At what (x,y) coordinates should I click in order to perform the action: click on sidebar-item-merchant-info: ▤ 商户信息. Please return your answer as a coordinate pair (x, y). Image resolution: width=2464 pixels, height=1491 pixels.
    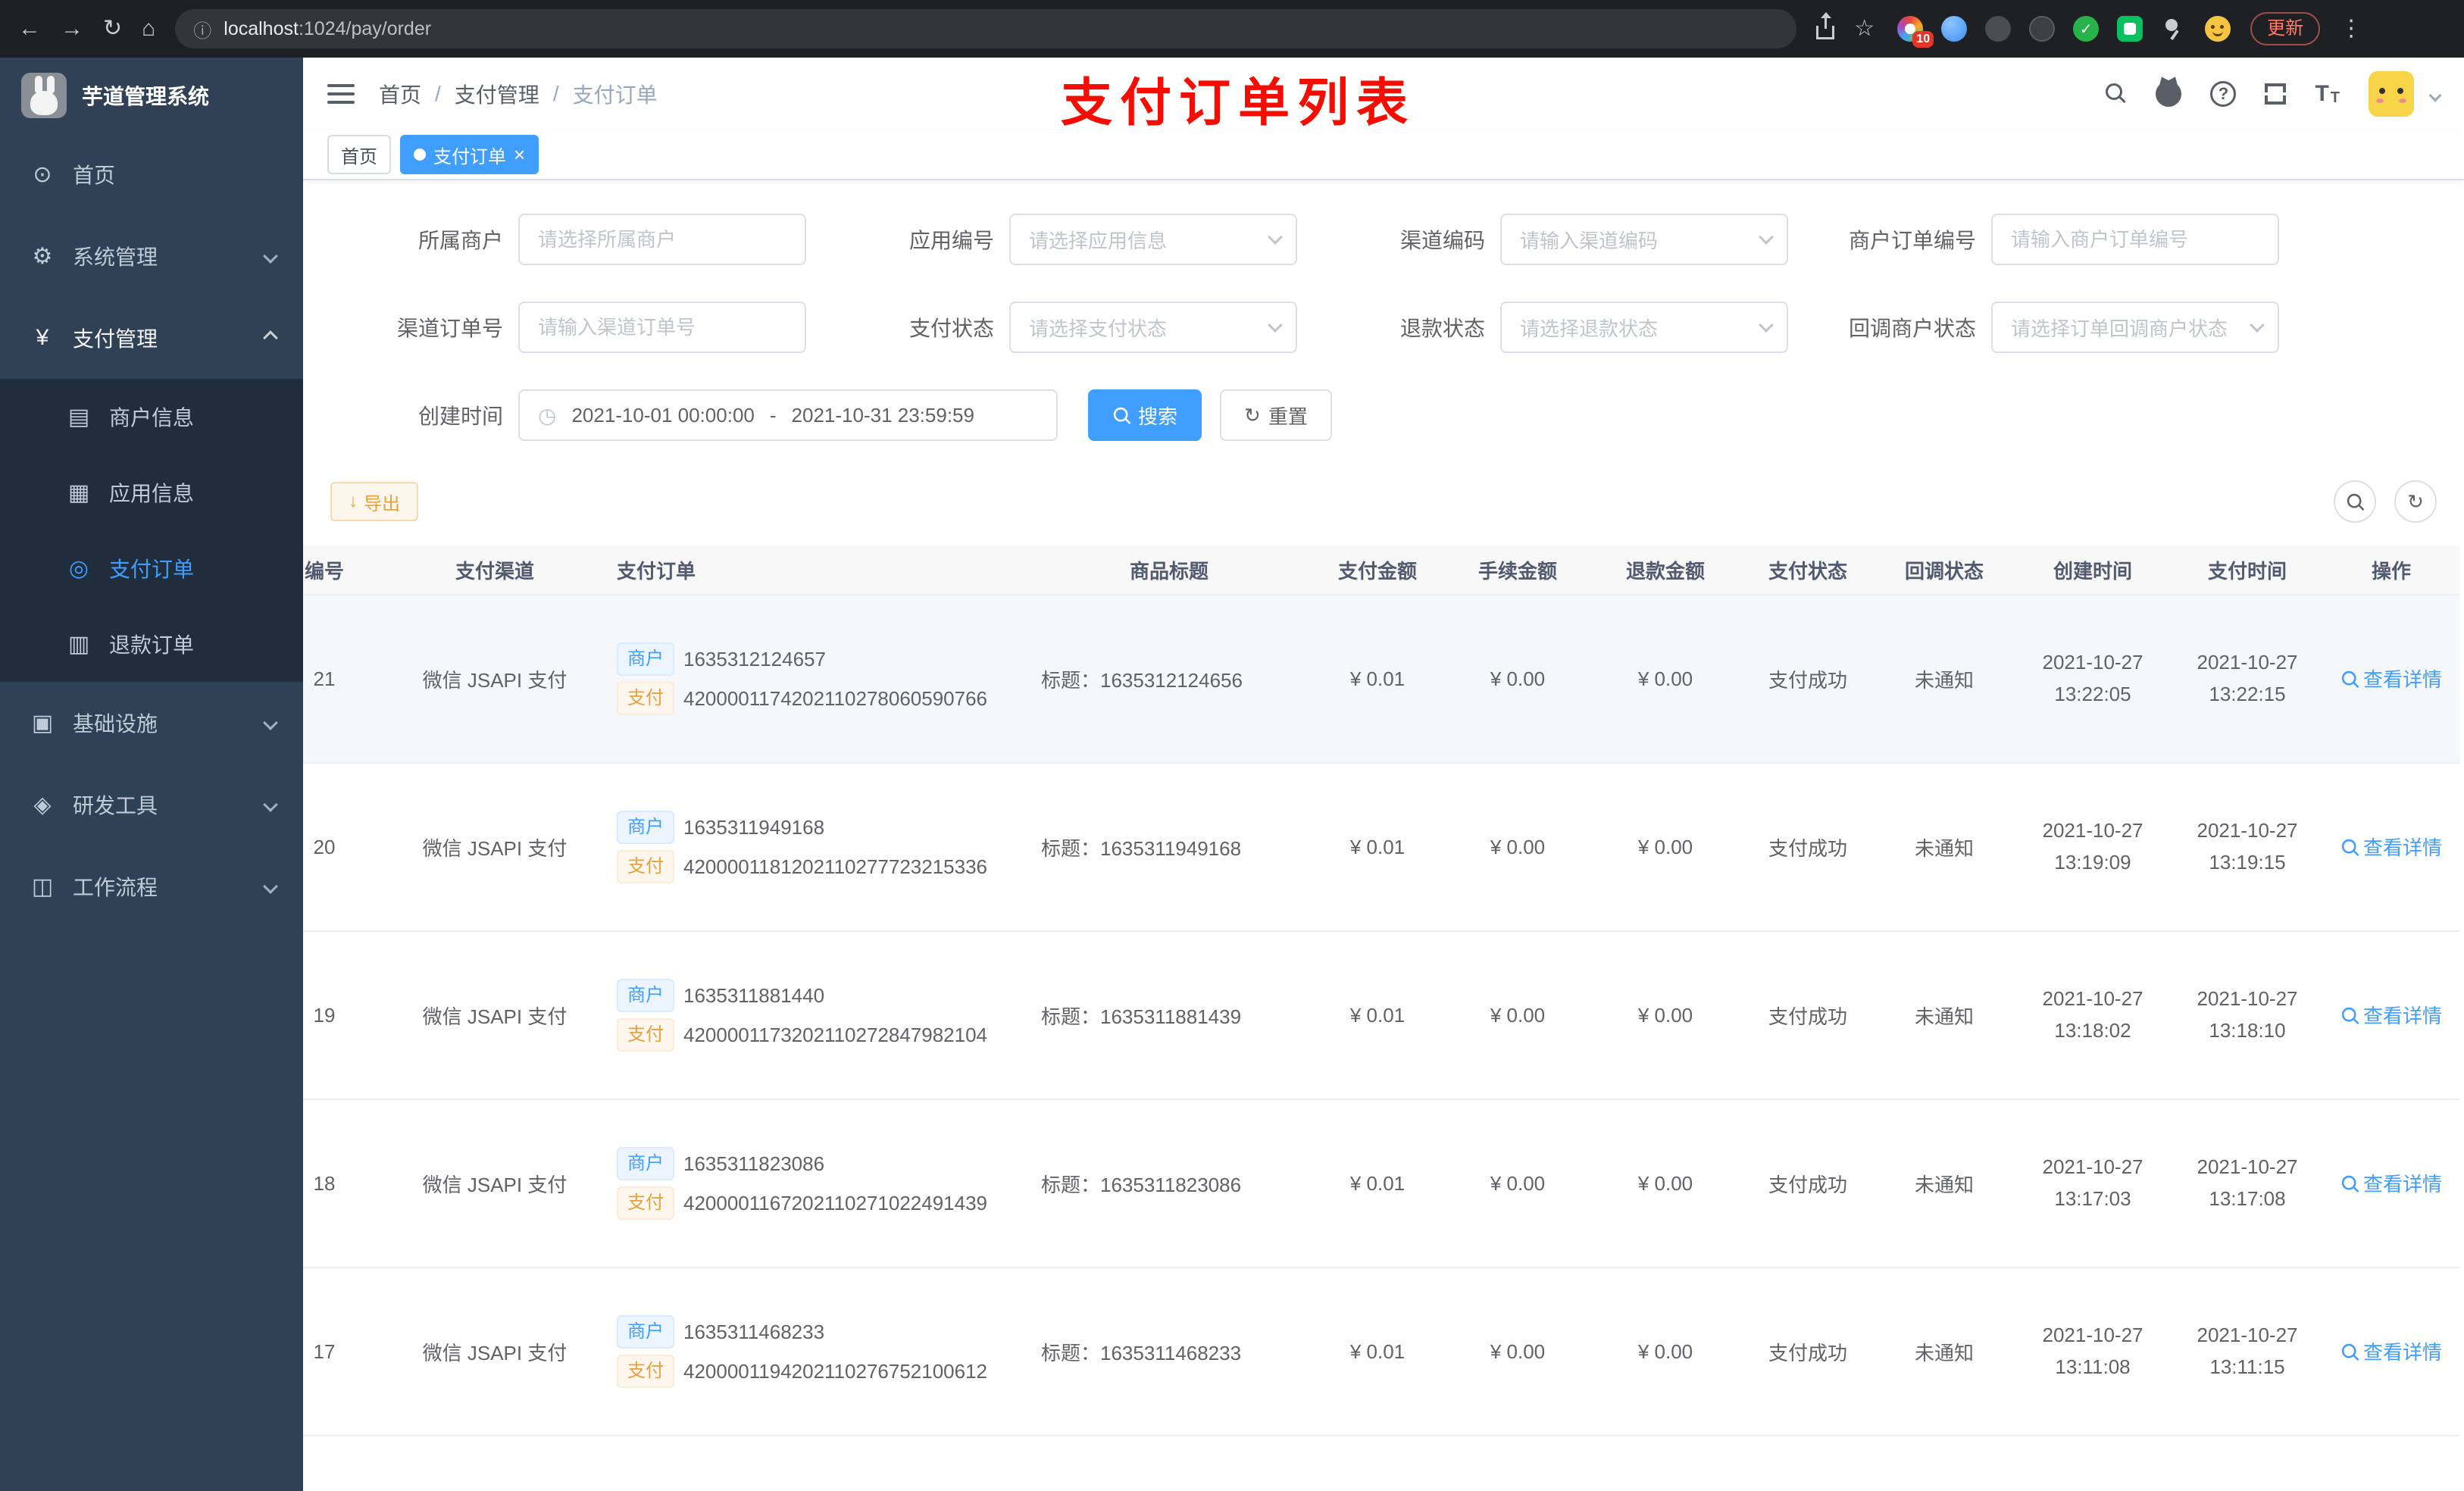
    Looking at the image, I should click on (151, 417).